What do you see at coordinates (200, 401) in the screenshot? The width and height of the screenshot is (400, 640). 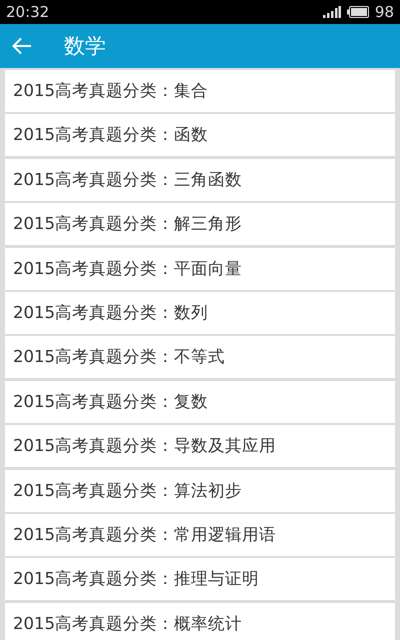 I see `list-item: 2015高考真题分类：复数` at bounding box center [200, 401].